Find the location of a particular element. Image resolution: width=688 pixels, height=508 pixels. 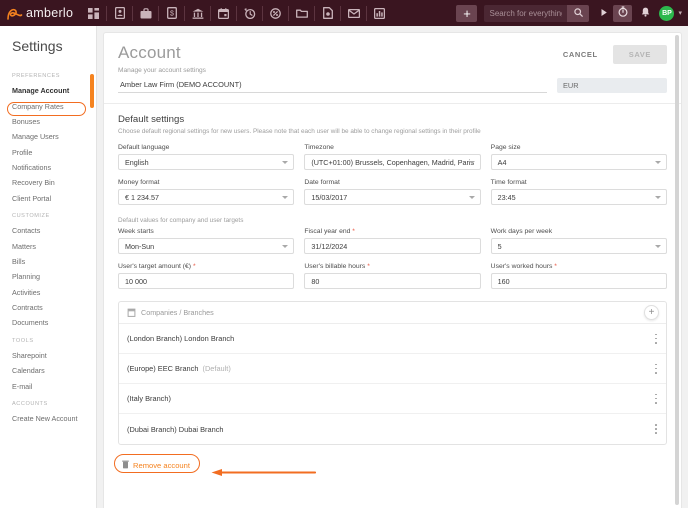

sidebar-item-planning: Planning is located at coordinates (48, 276).